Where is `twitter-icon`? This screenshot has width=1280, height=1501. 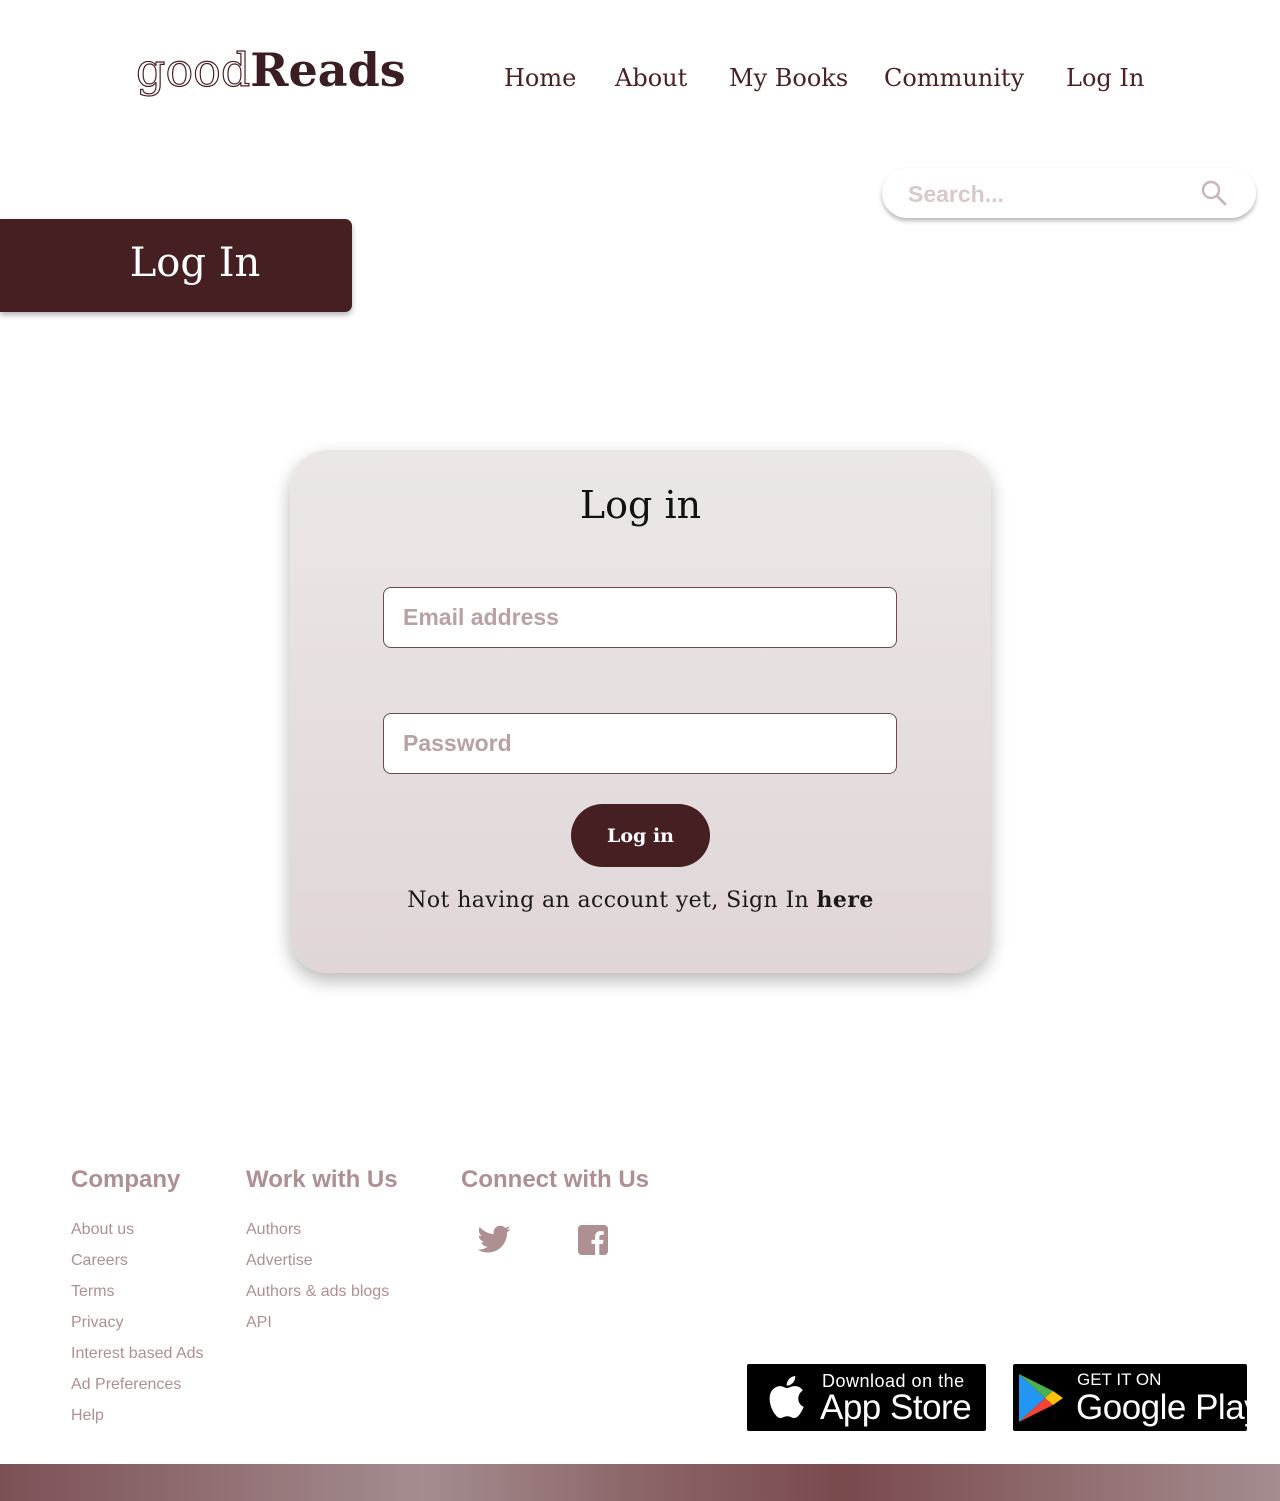
twitter-icon is located at coordinates (494, 1240).